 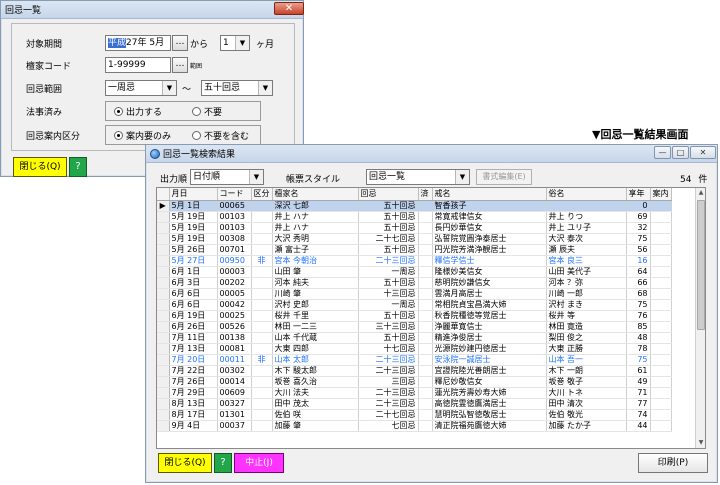 What do you see at coordinates (414, 382) in the screenshot?
I see `table-row: 7月 26日 00014 坂巻 喜久治 三回忌 釋尼妙敬信女 坂巻 敬子 49` at bounding box center [414, 382].